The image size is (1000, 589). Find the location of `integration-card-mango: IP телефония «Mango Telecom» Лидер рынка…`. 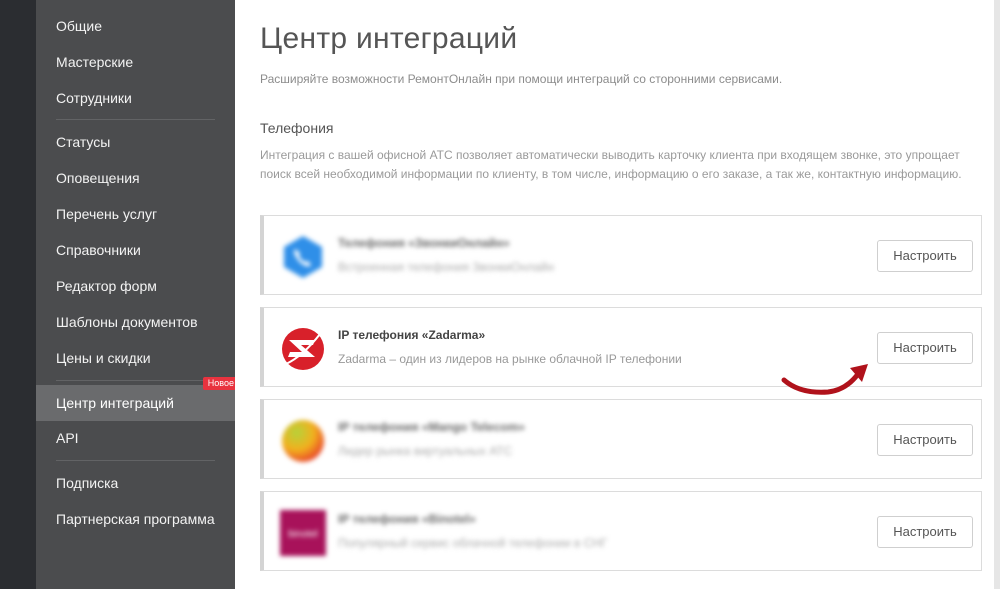

integration-card-mango: IP телефония «Mango Telecom» Лидер рынка… is located at coordinates (621, 439).